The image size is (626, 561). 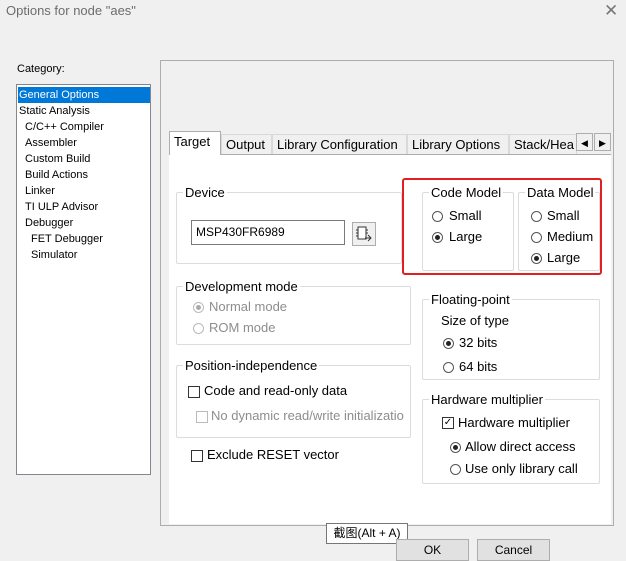 What do you see at coordinates (84, 95) in the screenshot?
I see `category-item-general-options: General Options` at bounding box center [84, 95].